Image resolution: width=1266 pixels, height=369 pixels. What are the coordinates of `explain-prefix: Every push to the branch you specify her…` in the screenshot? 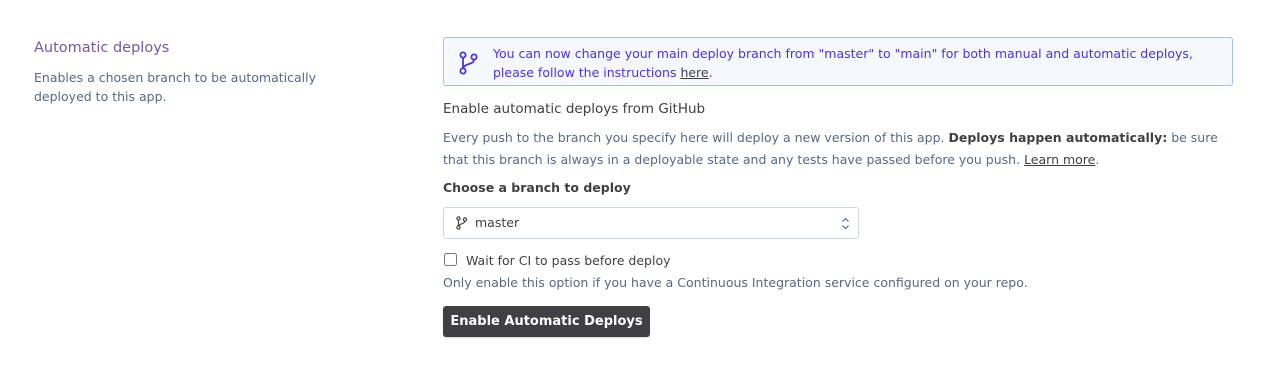 It's located at (696, 137).